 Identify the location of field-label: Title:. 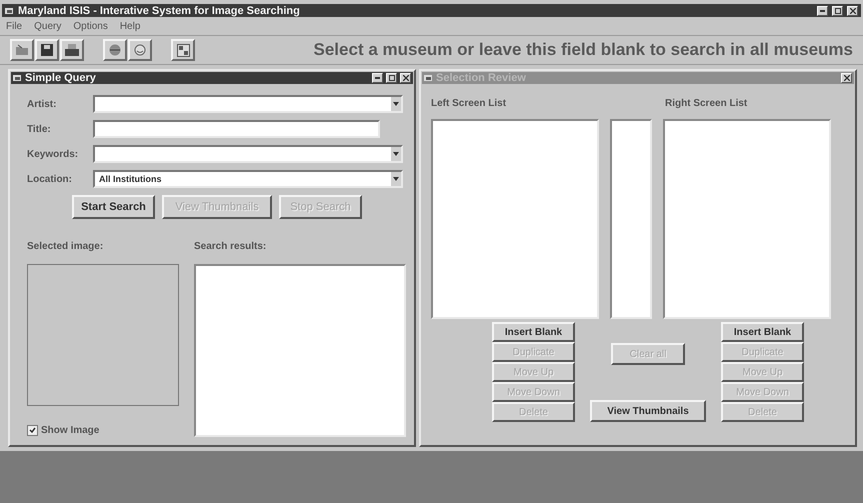
(39, 129).